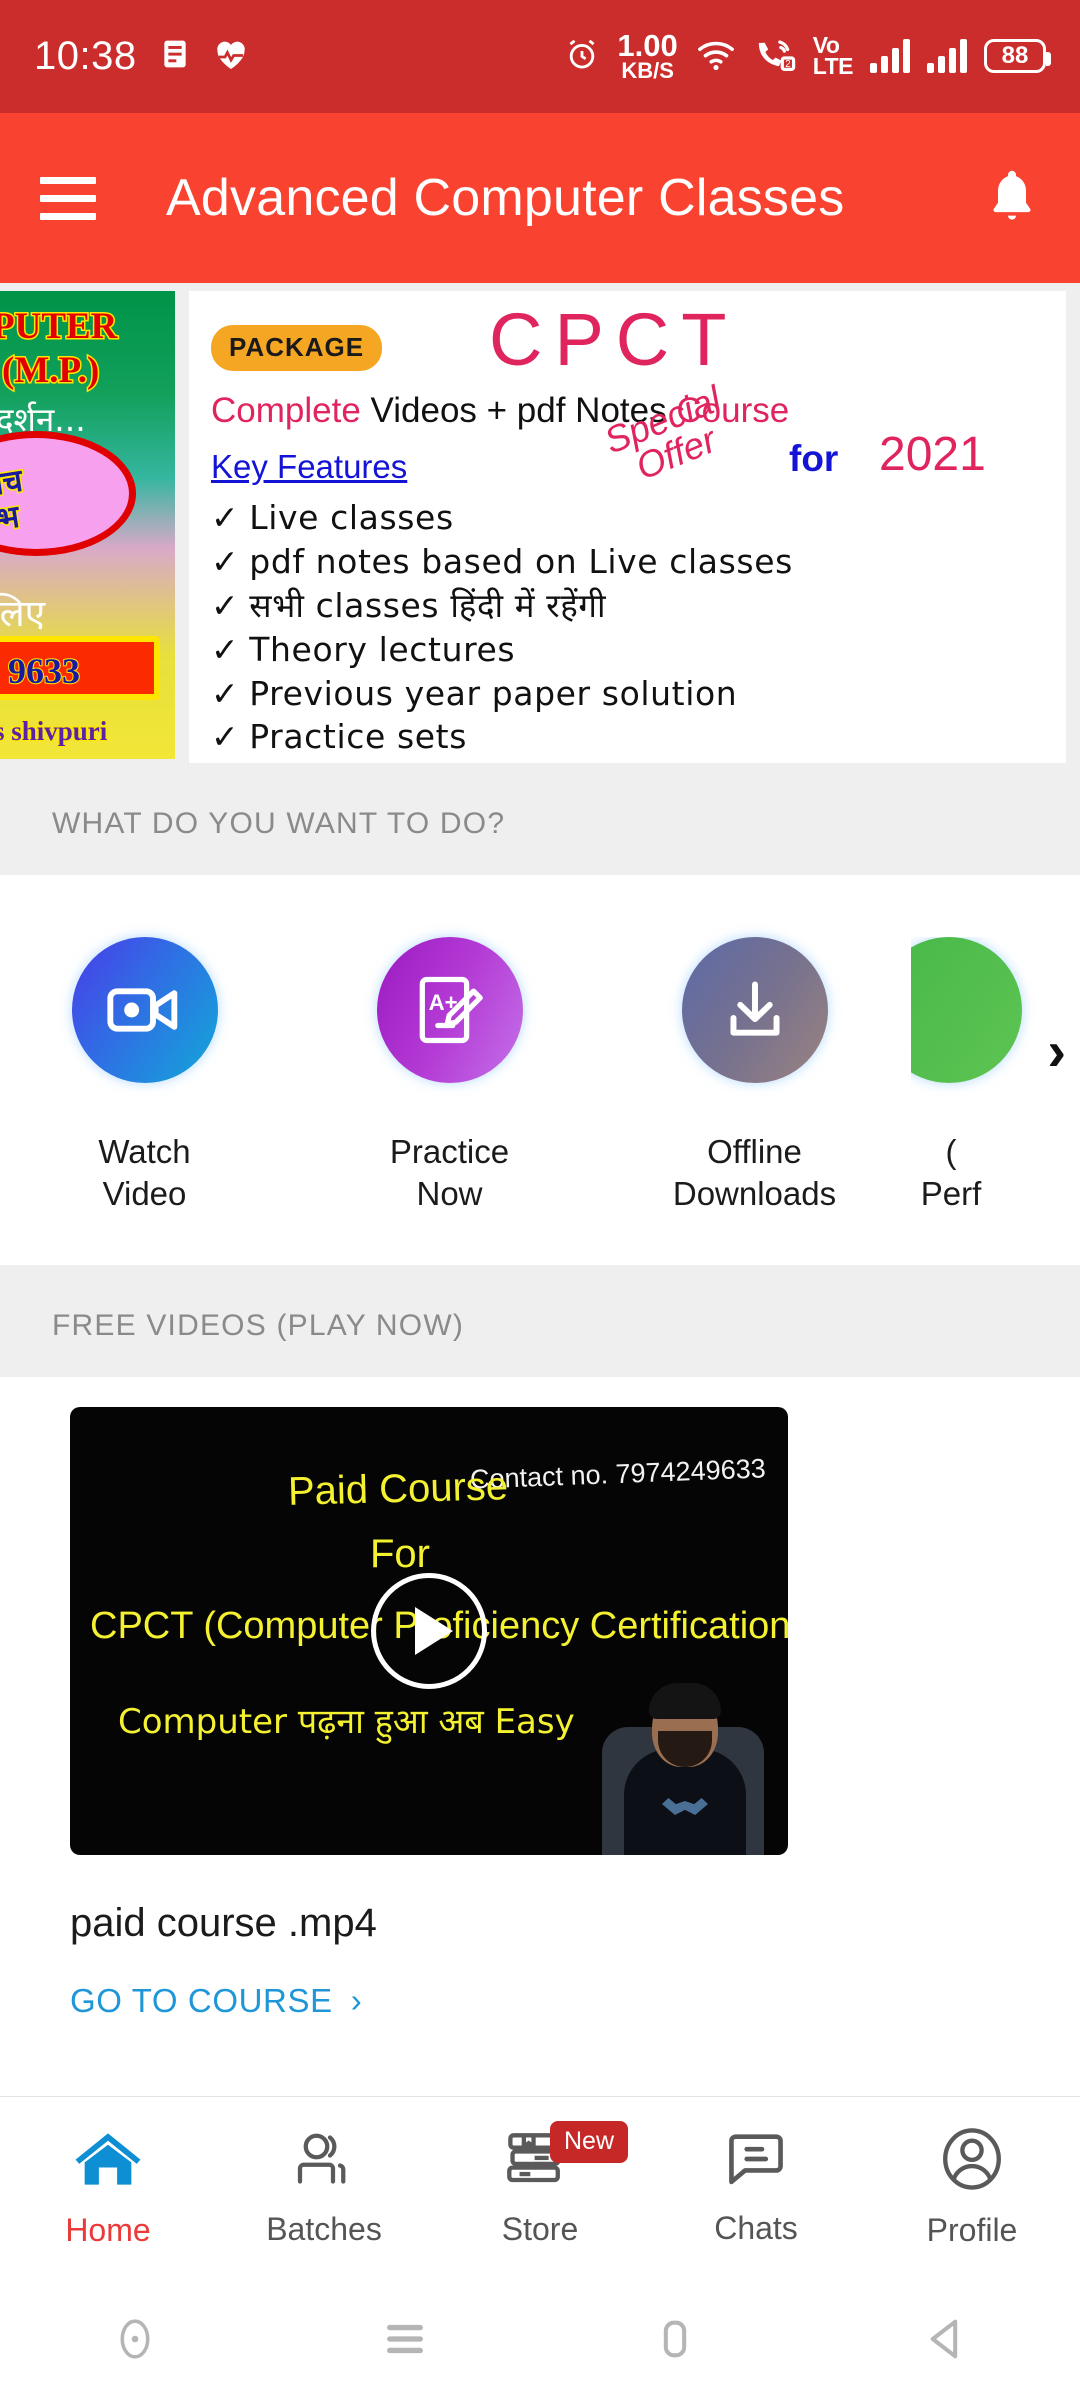 Image resolution: width=1080 pixels, height=2400 pixels. I want to click on heart-health-icon, so click(231, 56).